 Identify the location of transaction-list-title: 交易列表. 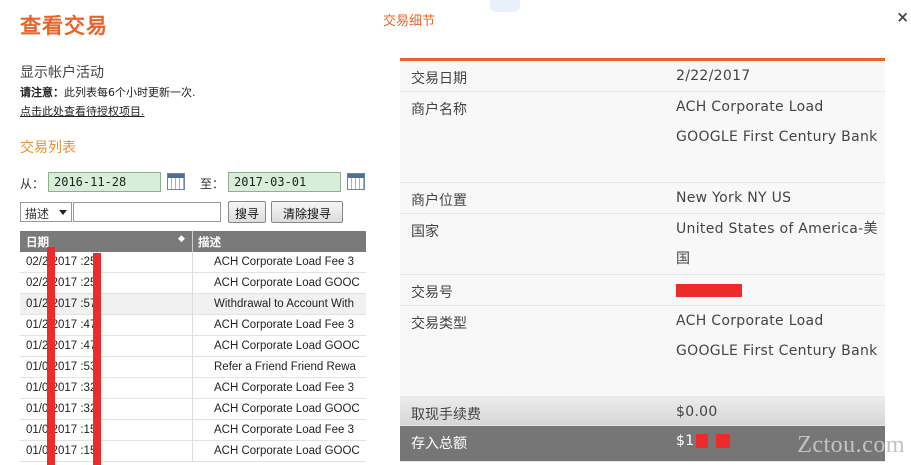
(48, 148).